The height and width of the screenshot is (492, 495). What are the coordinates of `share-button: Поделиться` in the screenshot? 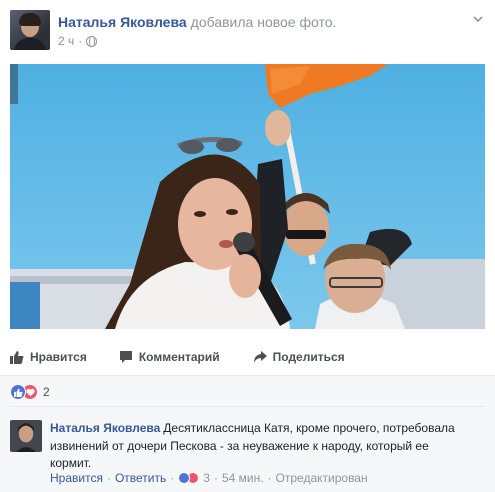 It's located at (299, 357).